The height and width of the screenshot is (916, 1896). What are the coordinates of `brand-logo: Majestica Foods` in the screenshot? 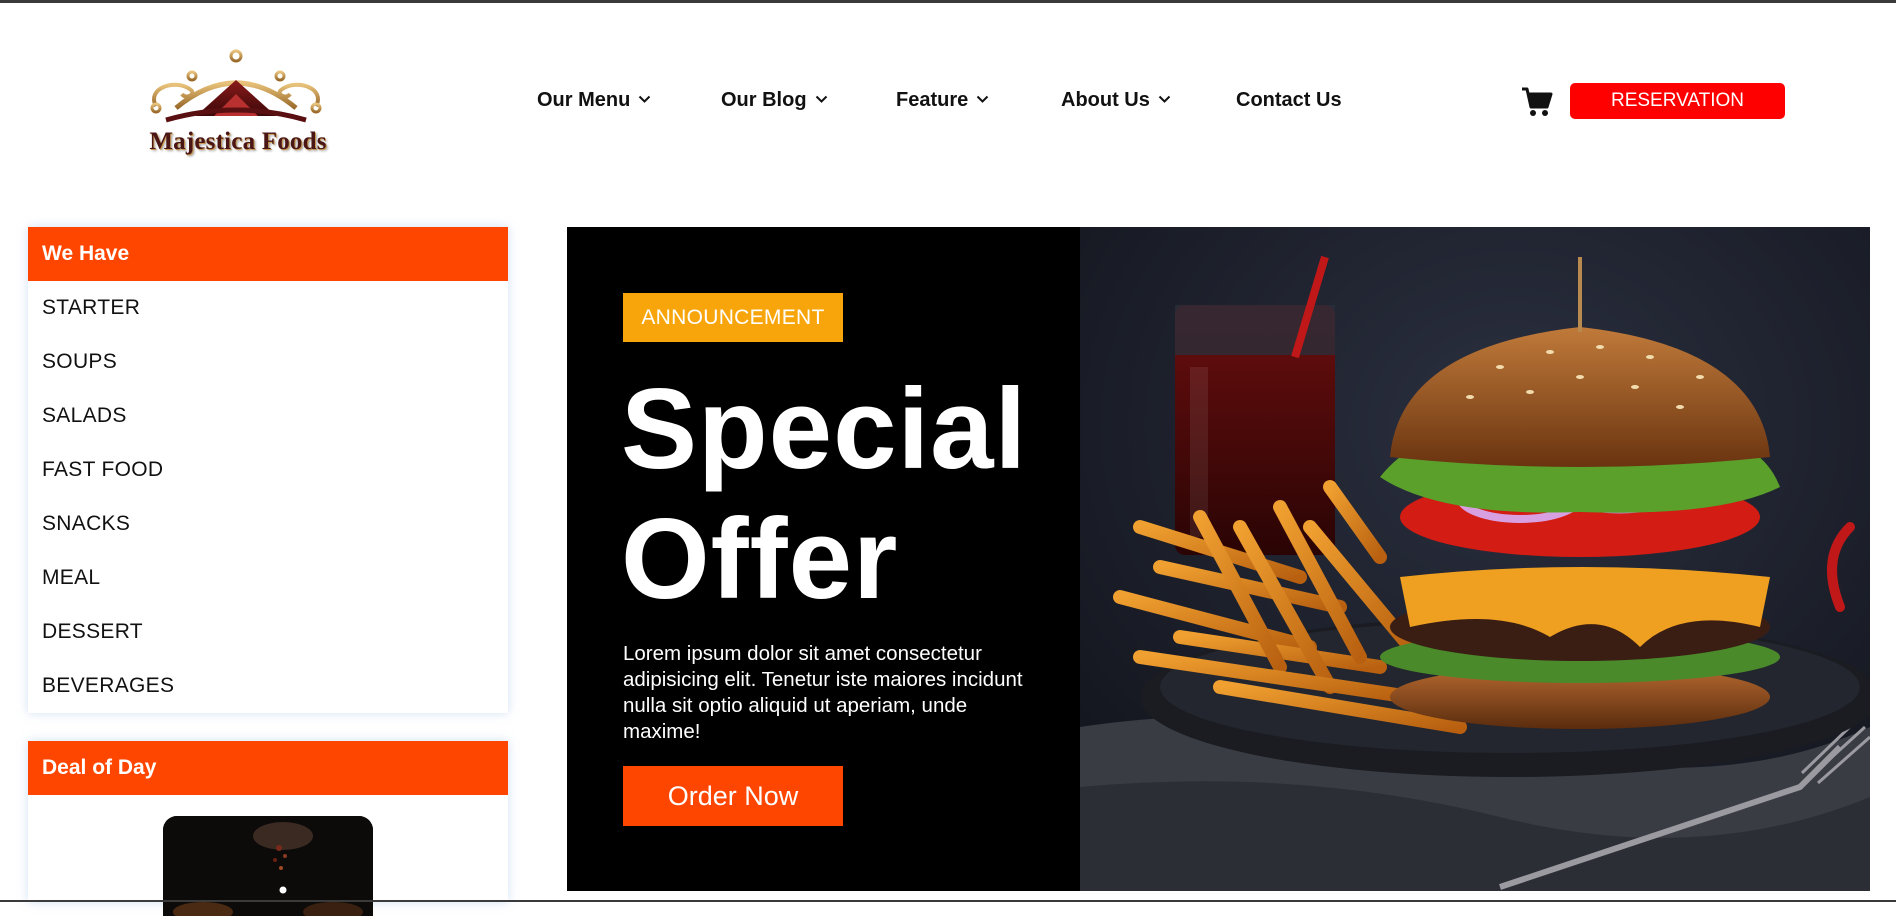 It's located at (236, 104).